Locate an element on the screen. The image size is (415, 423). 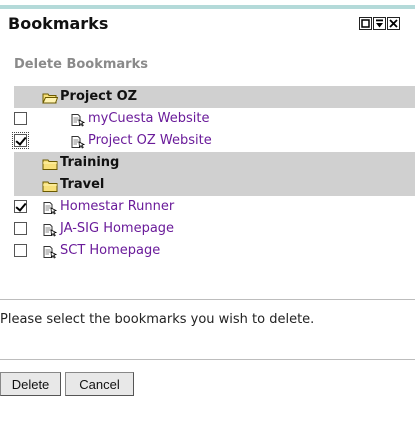
folder-open-icon is located at coordinates (50, 97).